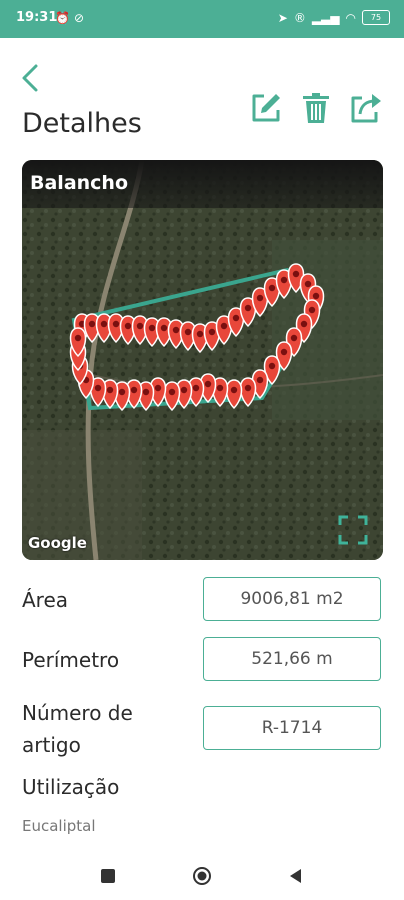  What do you see at coordinates (45, 600) in the screenshot?
I see `area-label: Área` at bounding box center [45, 600].